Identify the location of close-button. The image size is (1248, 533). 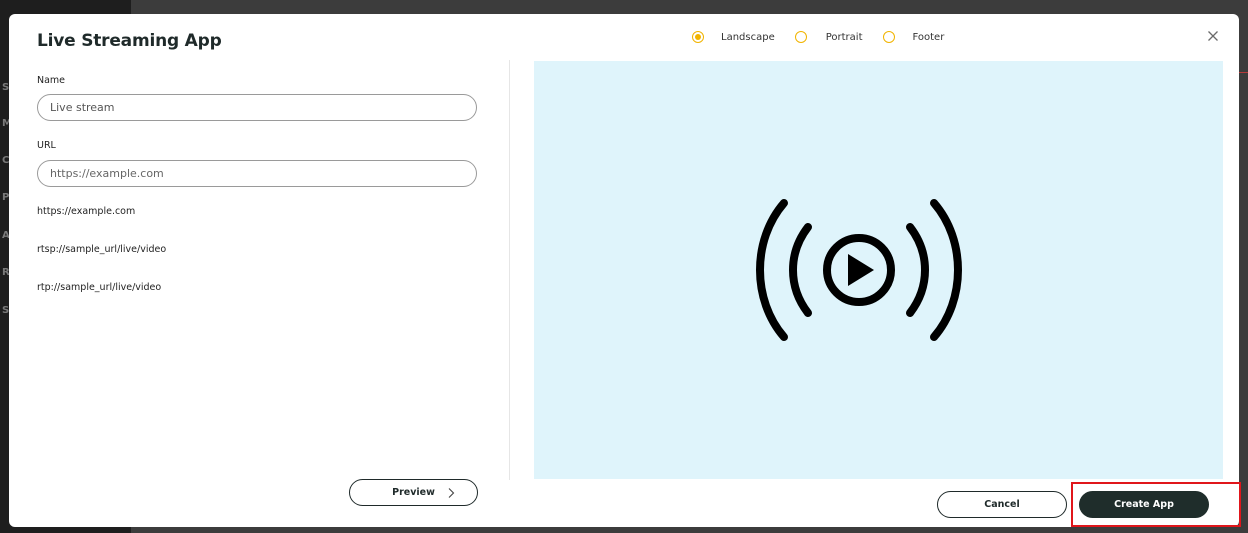
(1213, 36).